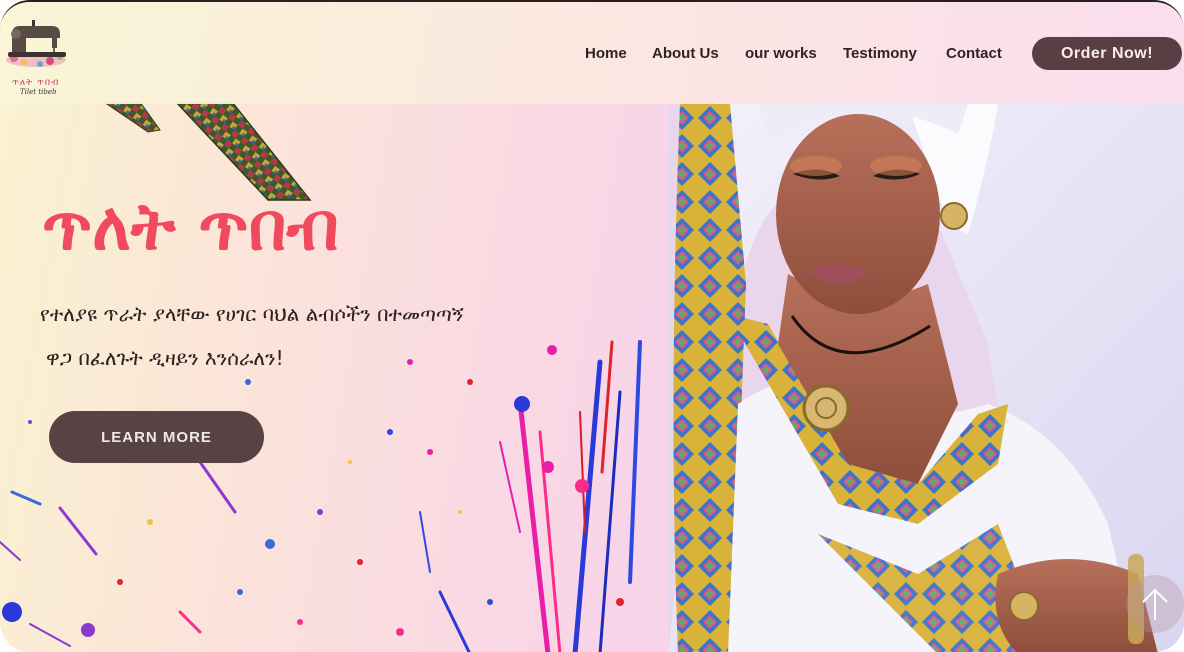 This screenshot has width=1184, height=652. I want to click on hero-title: ጥለት ጥበብ, so click(190, 226).